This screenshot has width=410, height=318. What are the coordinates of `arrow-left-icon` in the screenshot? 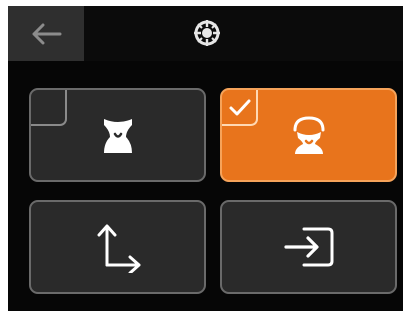 It's located at (47, 33).